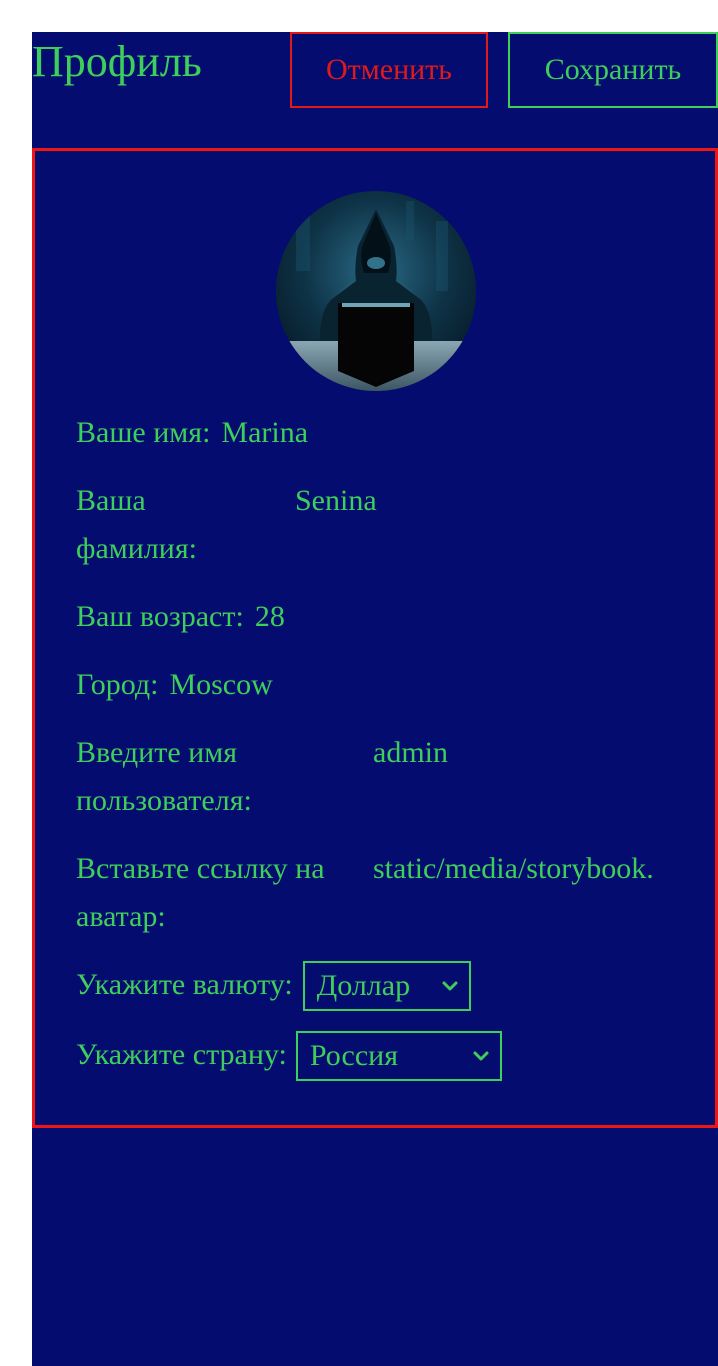 The width and height of the screenshot is (718, 1366). Describe the element at coordinates (270, 617) in the screenshot. I see `age-value: 28` at that location.